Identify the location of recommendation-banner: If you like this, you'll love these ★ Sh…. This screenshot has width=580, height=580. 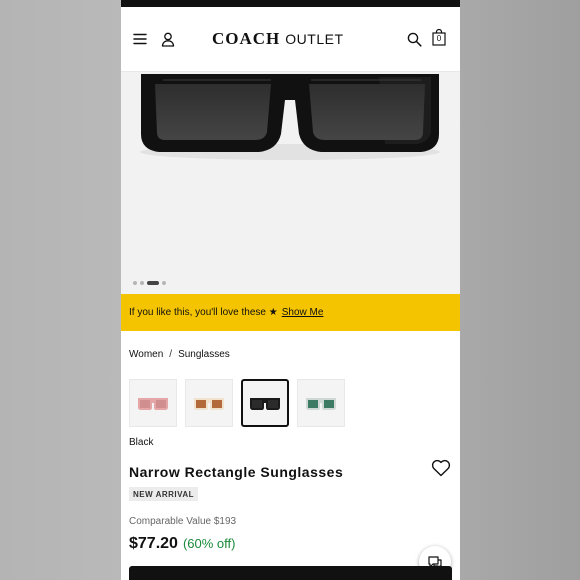
(290, 312).